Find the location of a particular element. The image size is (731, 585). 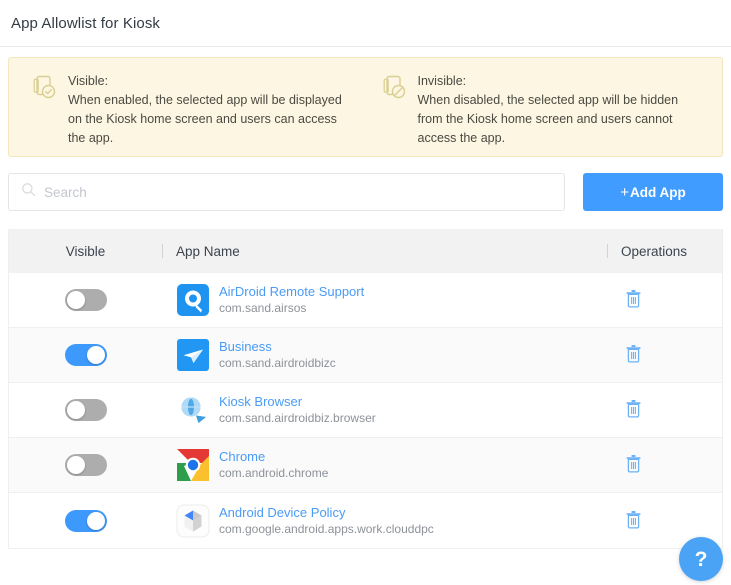

column-header-visible: Visible is located at coordinates (85, 251).